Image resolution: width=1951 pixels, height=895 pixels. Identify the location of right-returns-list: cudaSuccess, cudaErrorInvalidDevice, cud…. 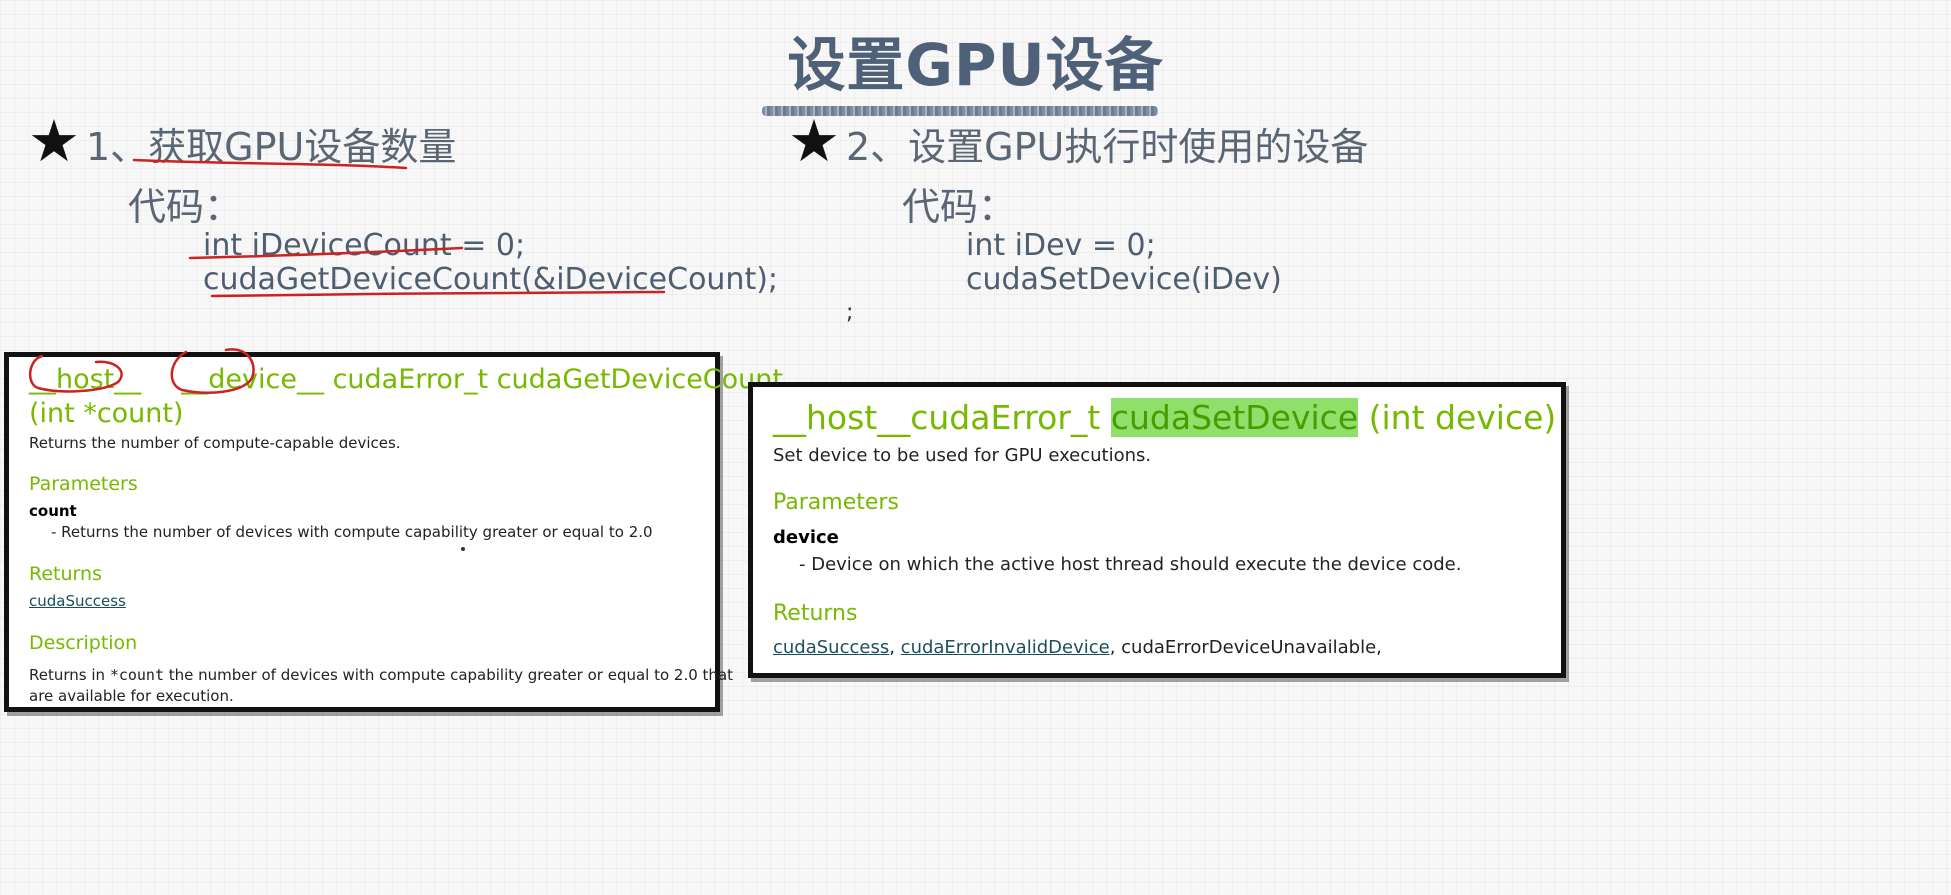
(1077, 647).